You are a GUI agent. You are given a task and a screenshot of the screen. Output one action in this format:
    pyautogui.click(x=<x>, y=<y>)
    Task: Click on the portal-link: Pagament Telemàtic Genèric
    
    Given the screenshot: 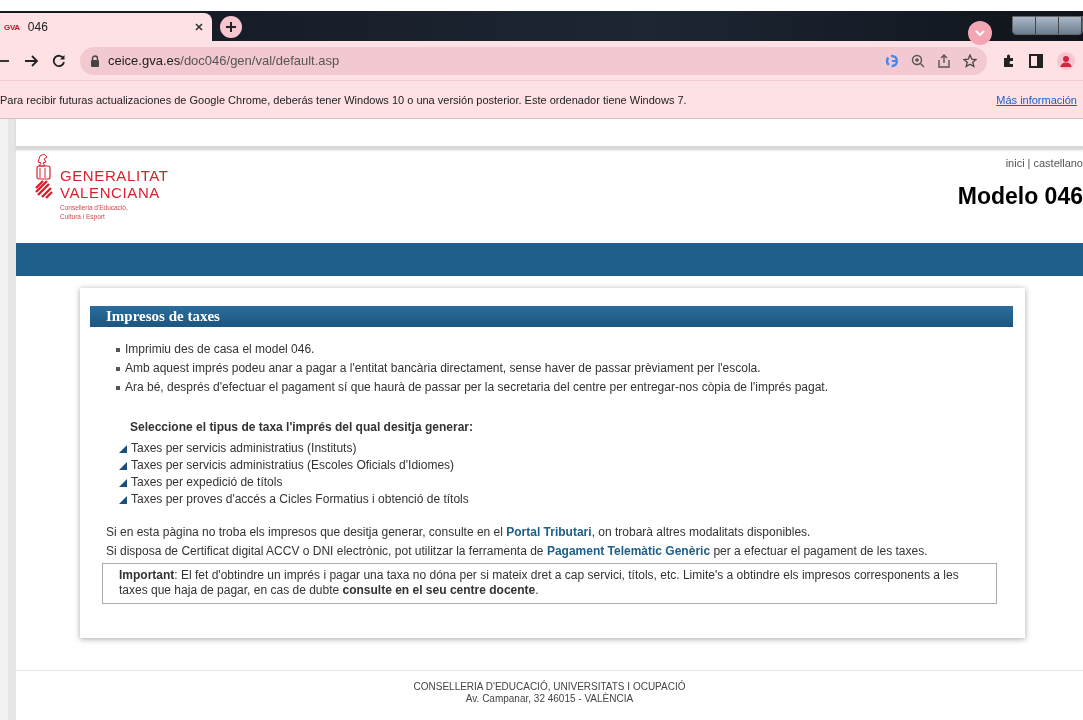 What is the action you would take?
    pyautogui.click(x=628, y=551)
    